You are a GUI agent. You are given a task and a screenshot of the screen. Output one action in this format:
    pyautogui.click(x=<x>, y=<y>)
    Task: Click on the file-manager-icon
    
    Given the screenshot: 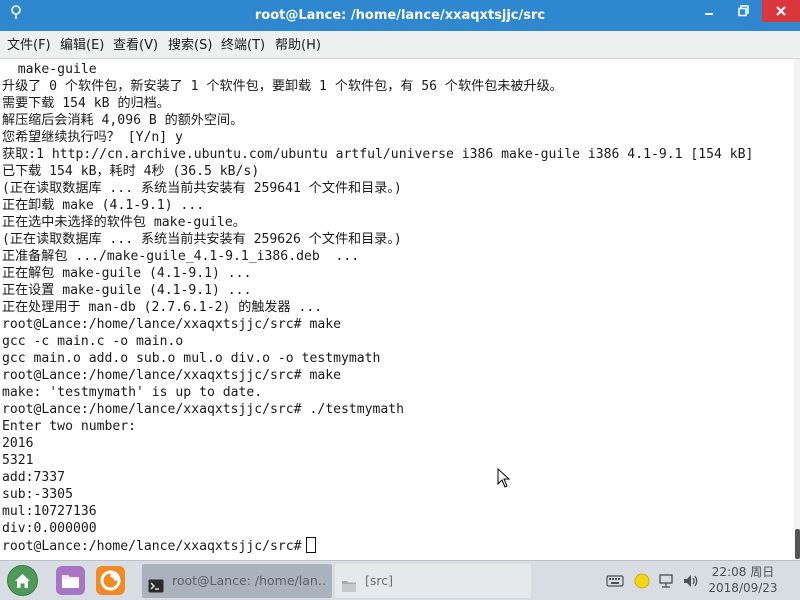 What is the action you would take?
    pyautogui.click(x=70, y=580)
    